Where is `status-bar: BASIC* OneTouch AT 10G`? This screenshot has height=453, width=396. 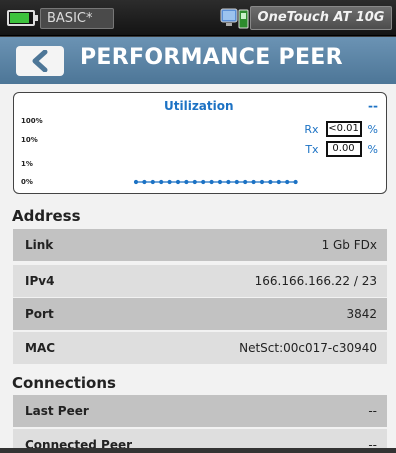
status-bar: BASIC* OneTouch AT 10G is located at coordinates (198, 18).